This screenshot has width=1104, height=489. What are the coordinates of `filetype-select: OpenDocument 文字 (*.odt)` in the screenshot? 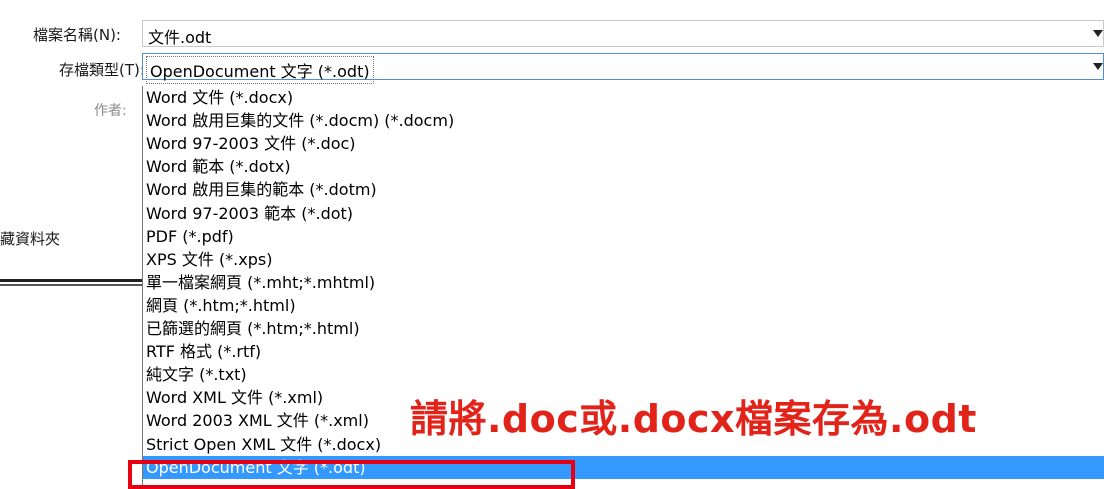 It's located at (623, 68).